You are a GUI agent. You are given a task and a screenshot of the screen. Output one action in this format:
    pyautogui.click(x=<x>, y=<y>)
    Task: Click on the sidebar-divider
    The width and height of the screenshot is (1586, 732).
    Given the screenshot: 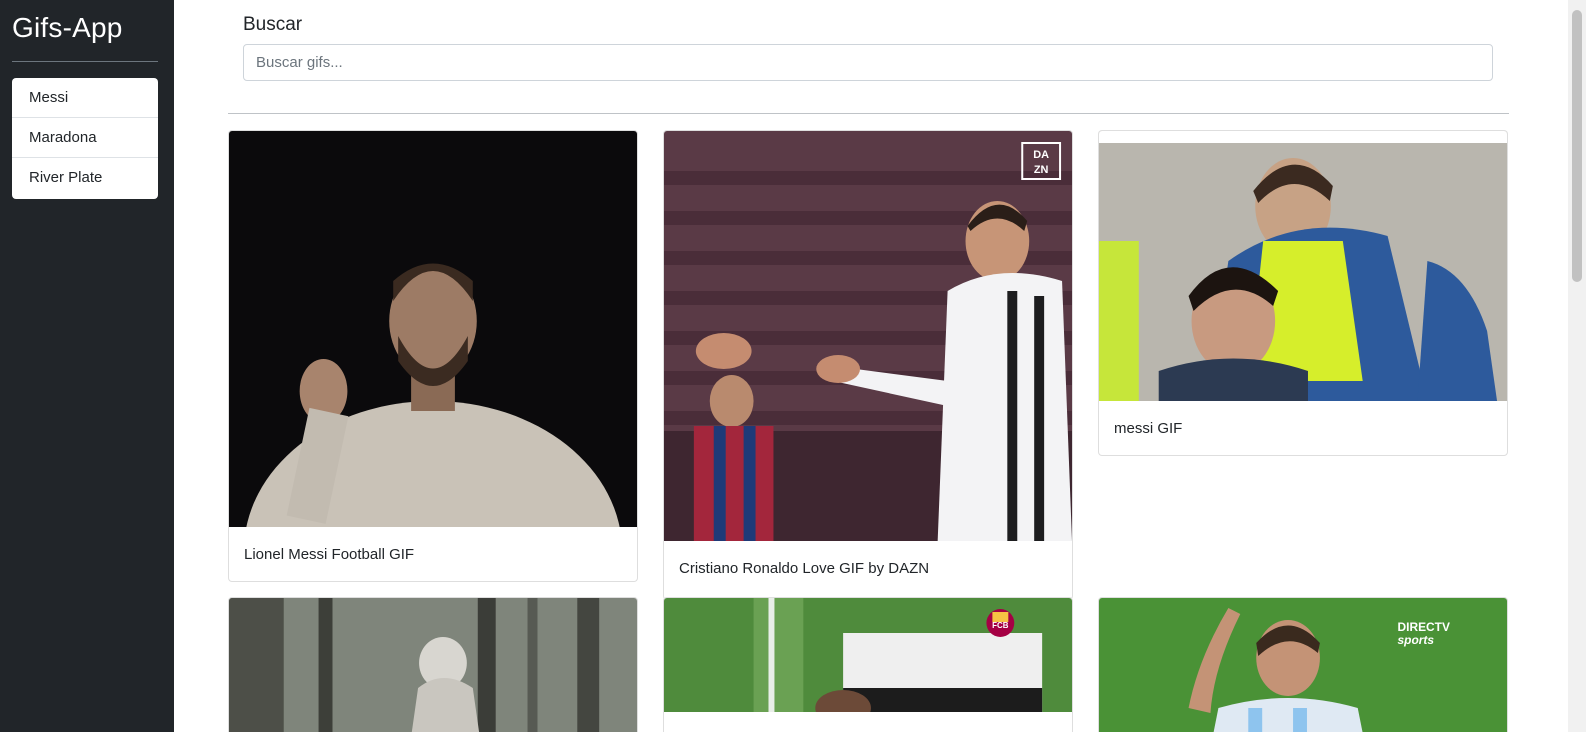 What is the action you would take?
    pyautogui.click(x=85, y=61)
    